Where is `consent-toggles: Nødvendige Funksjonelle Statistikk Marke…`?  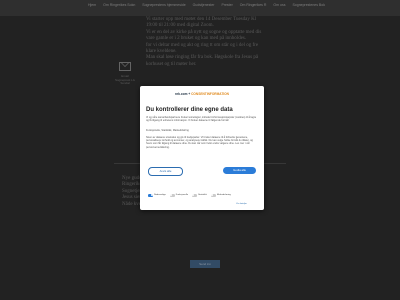 consent-toggles: Nødvendige Funksjonelle Statistikk Marke… is located at coordinates (189, 195).